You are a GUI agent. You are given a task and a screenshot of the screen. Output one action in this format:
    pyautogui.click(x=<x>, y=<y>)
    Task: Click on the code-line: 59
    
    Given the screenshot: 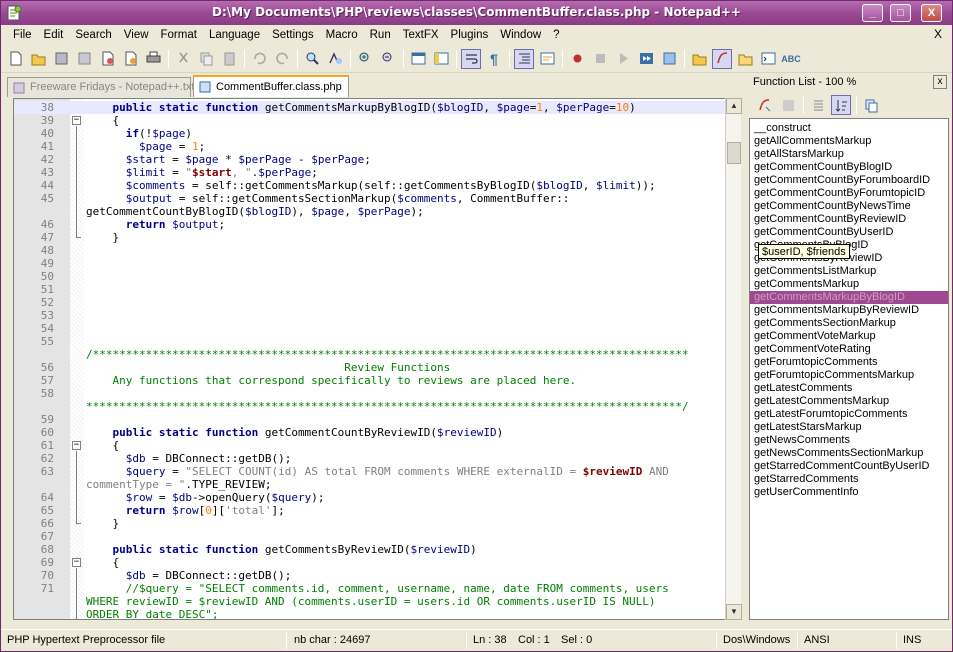 What is the action you would take?
    pyautogui.click(x=370, y=419)
    